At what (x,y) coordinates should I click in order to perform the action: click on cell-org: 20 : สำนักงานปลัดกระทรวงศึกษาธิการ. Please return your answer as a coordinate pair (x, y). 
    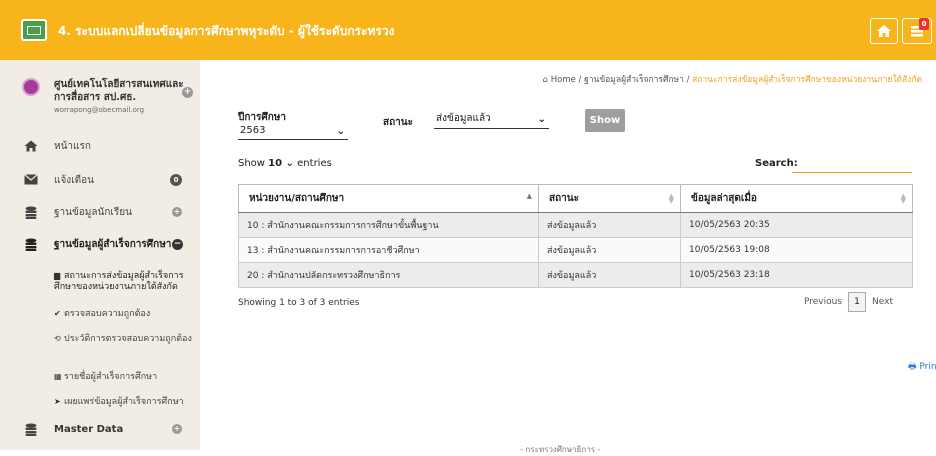
    Looking at the image, I should click on (388, 275).